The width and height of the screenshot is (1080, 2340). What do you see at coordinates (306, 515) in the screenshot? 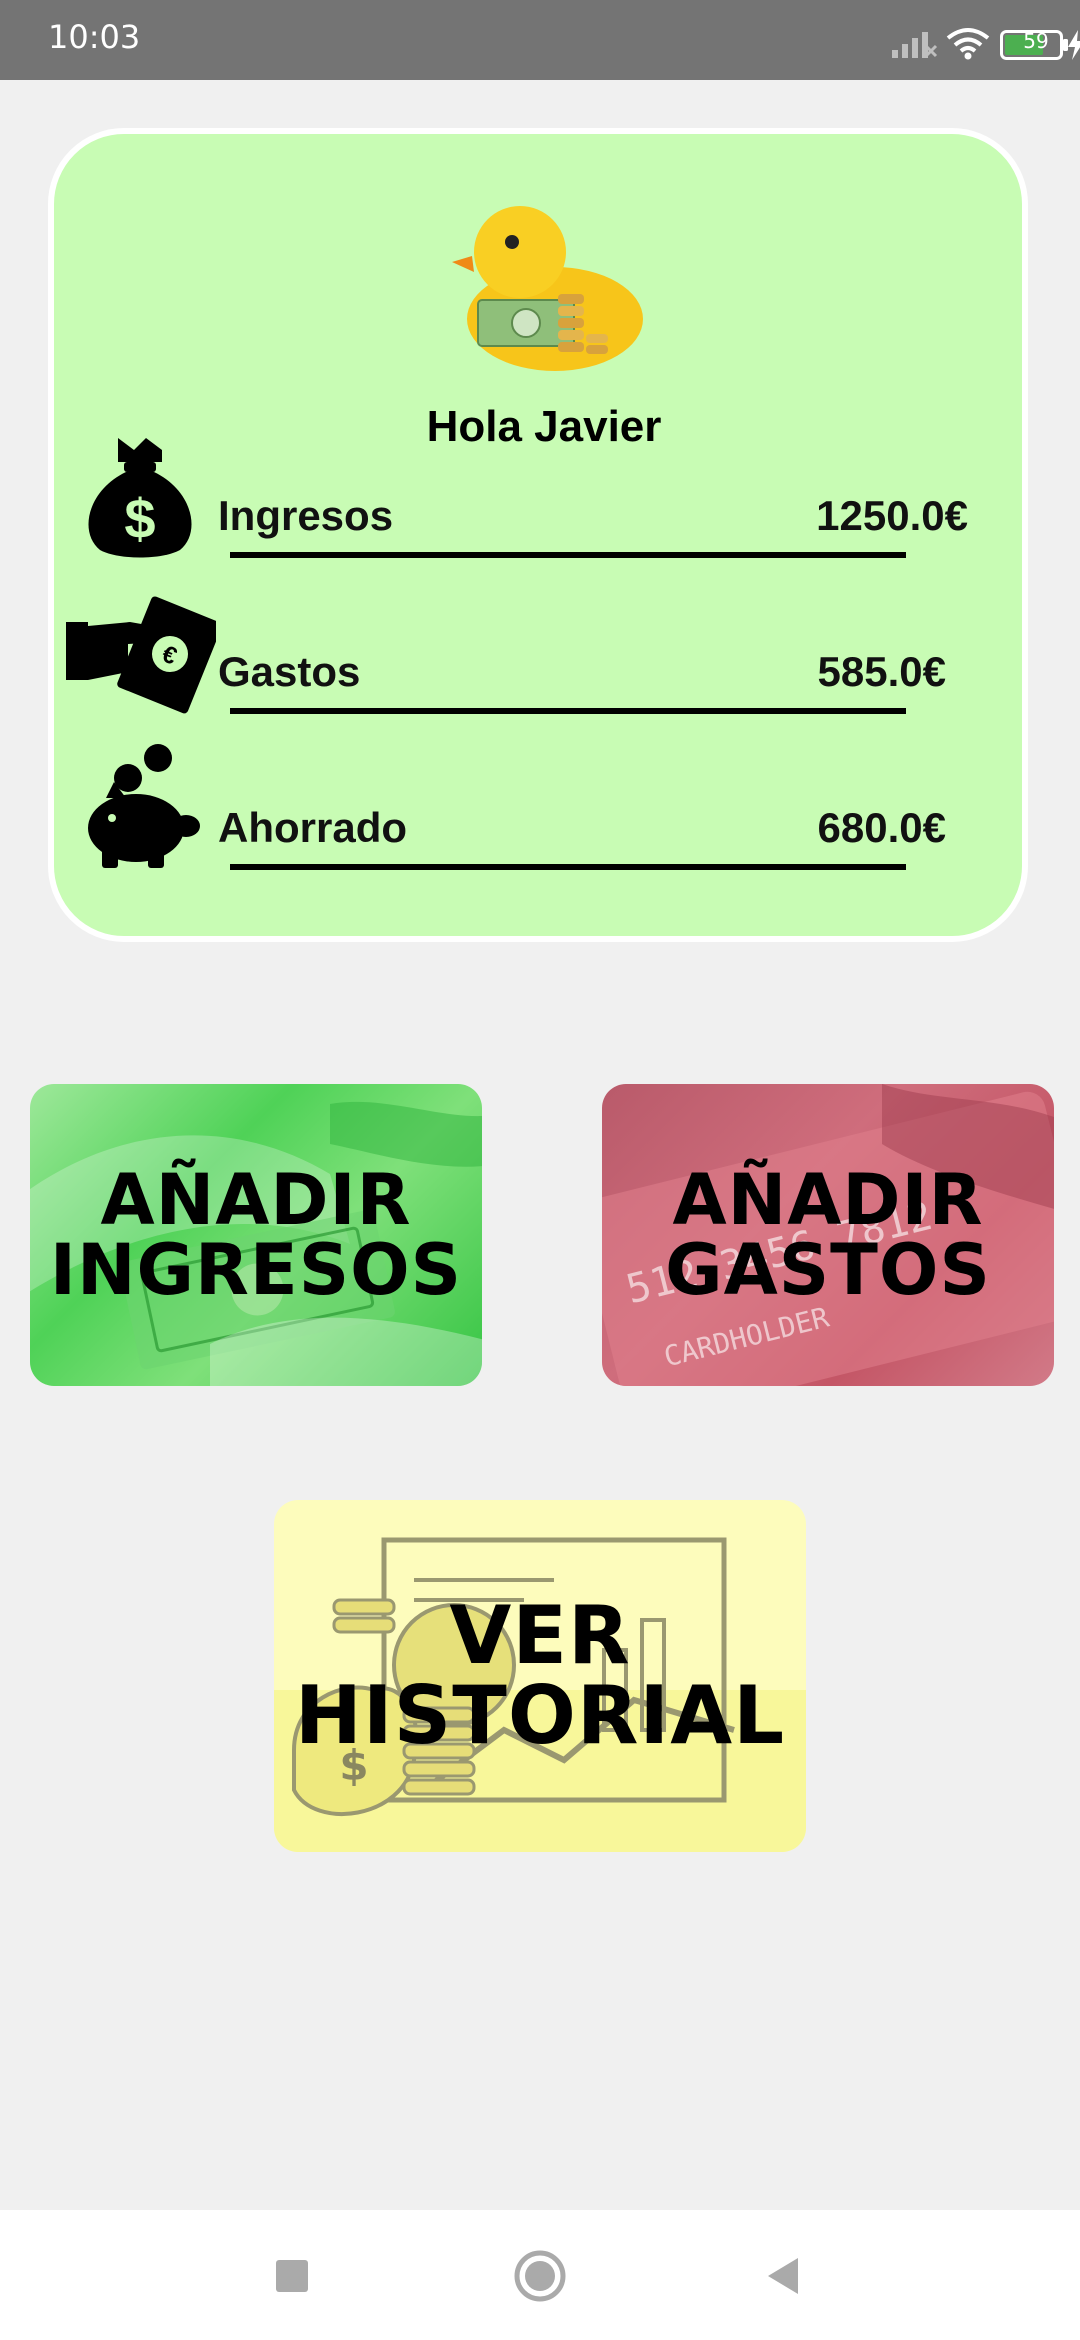
I see `income-label: Ingresos` at bounding box center [306, 515].